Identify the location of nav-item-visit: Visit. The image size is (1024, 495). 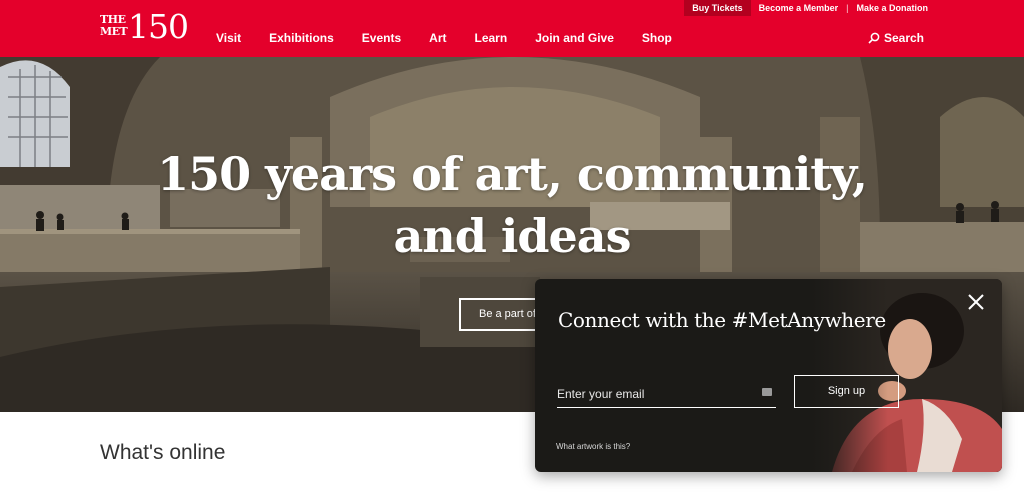
(228, 38).